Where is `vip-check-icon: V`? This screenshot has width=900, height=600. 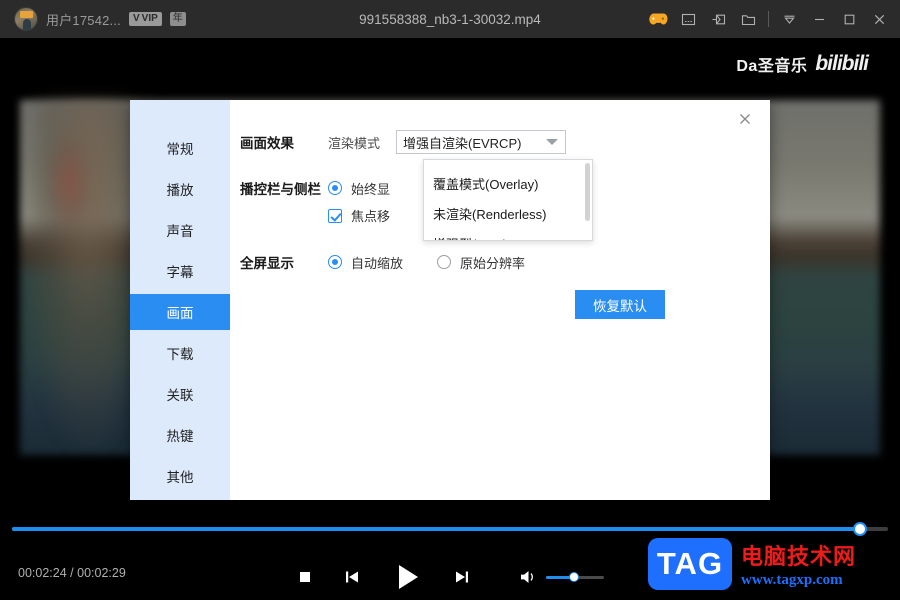
vip-check-icon: V is located at coordinates (136, 18).